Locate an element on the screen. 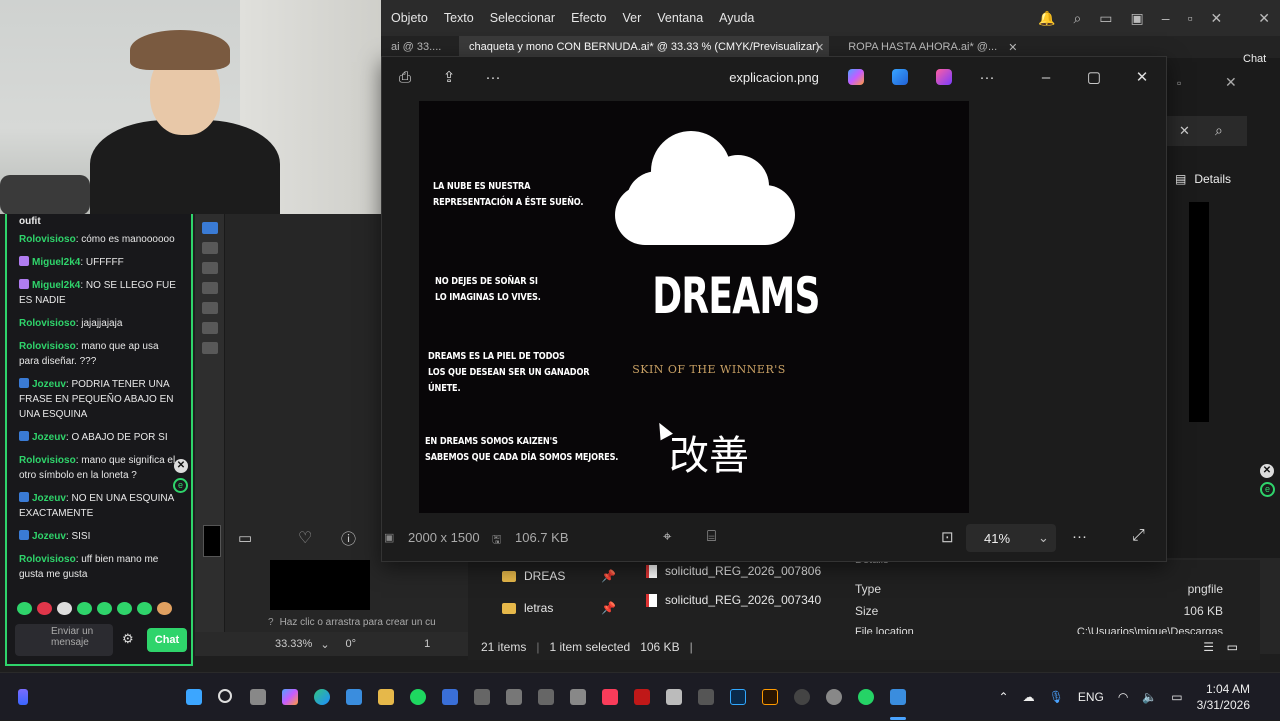 Image resolution: width=1280 pixels, height=721 pixels. whatsapp-icon is located at coordinates (866, 697).